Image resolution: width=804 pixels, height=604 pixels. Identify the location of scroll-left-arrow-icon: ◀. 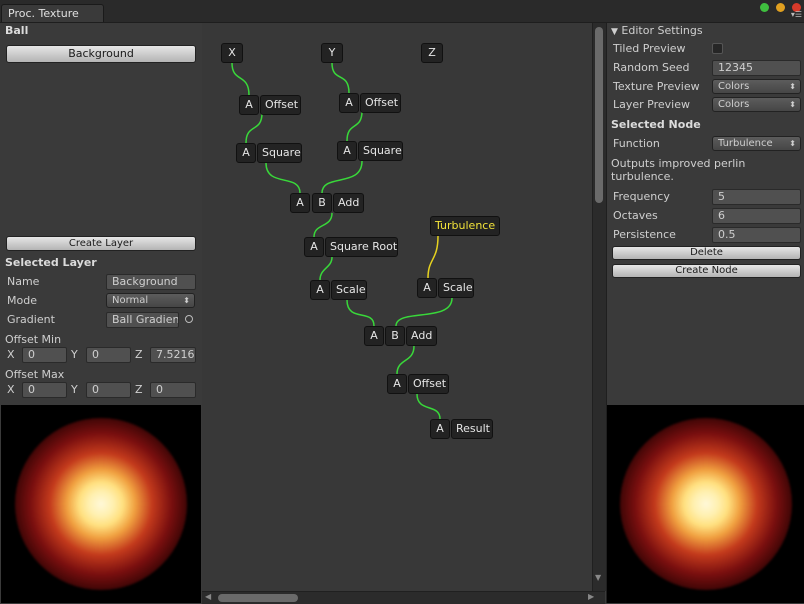
(208, 596).